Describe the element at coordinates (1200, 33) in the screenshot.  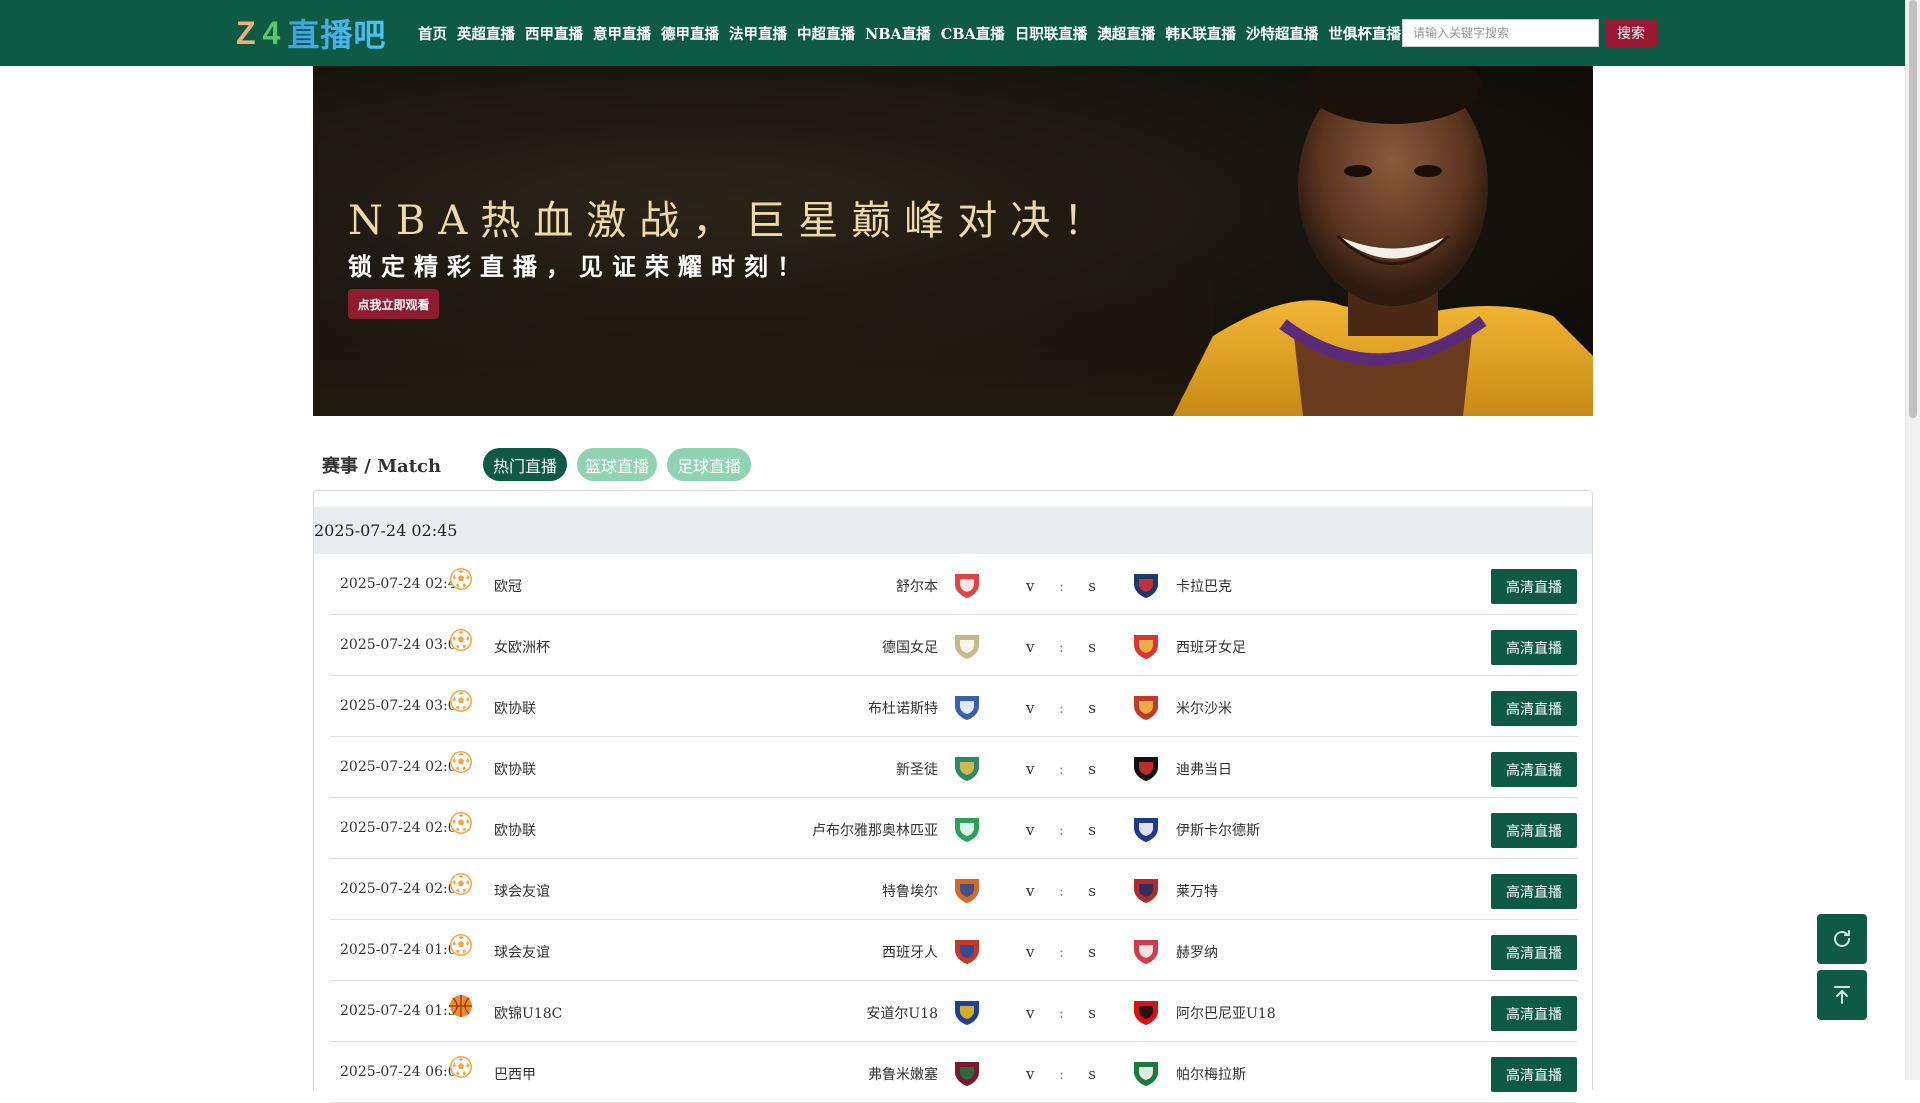
I see `nav-link: 韩K联直播` at that location.